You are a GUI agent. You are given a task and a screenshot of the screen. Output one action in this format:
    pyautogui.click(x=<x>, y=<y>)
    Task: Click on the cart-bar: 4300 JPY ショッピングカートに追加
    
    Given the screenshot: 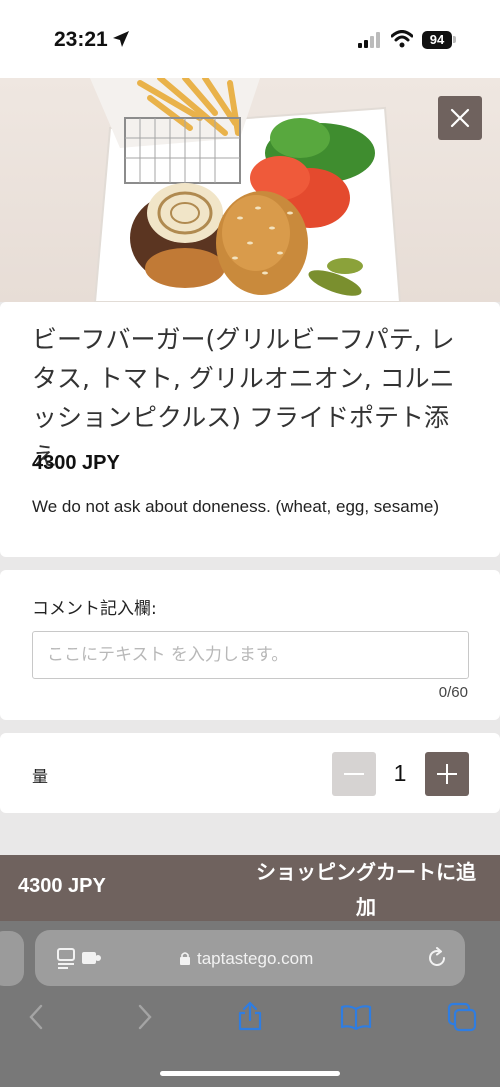 What is the action you would take?
    pyautogui.click(x=250, y=888)
    